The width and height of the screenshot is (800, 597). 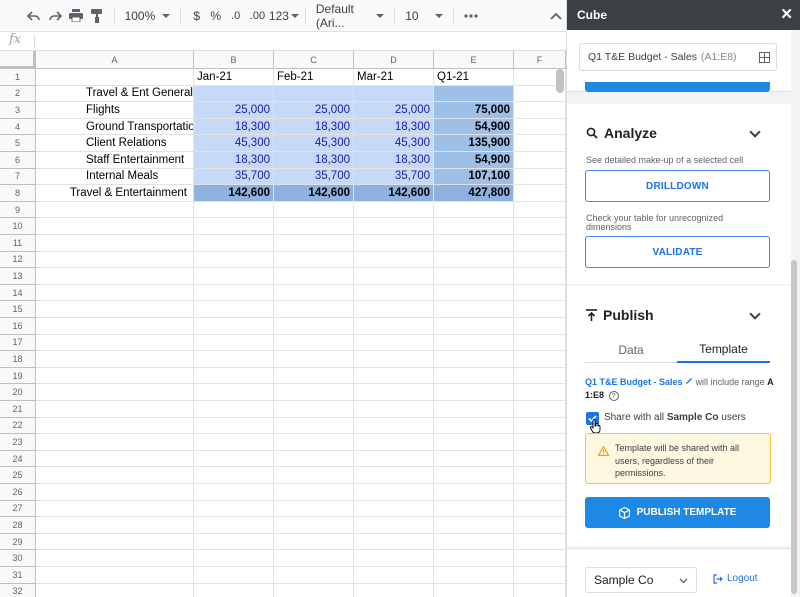 I want to click on table-cell: Travel & Ent General, so click(x=115, y=94).